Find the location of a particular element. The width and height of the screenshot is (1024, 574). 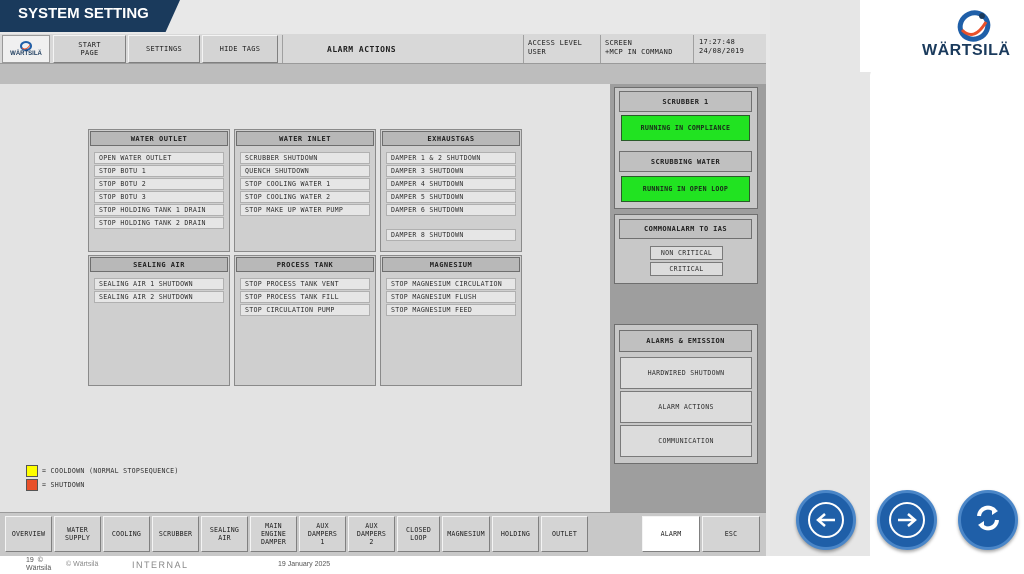

clock-time: 17:27:48 is located at coordinates (717, 42).